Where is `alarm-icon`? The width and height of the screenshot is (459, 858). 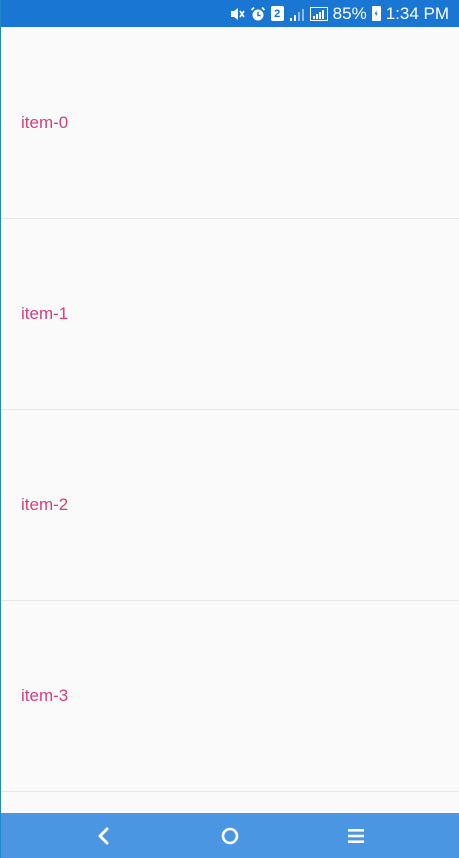
alarm-icon is located at coordinates (258, 14).